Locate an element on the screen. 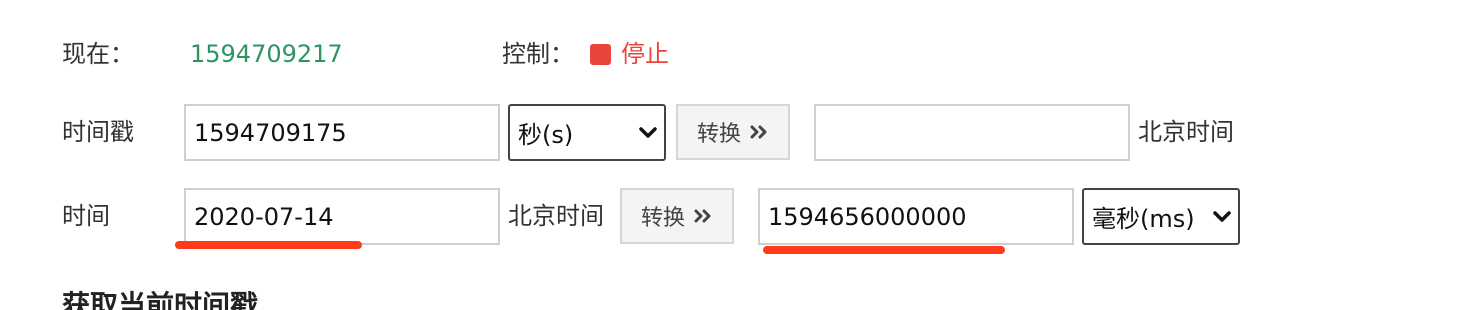 Image resolution: width=1458 pixels, height=310 pixels. stop-label: 停止 is located at coordinates (645, 54).